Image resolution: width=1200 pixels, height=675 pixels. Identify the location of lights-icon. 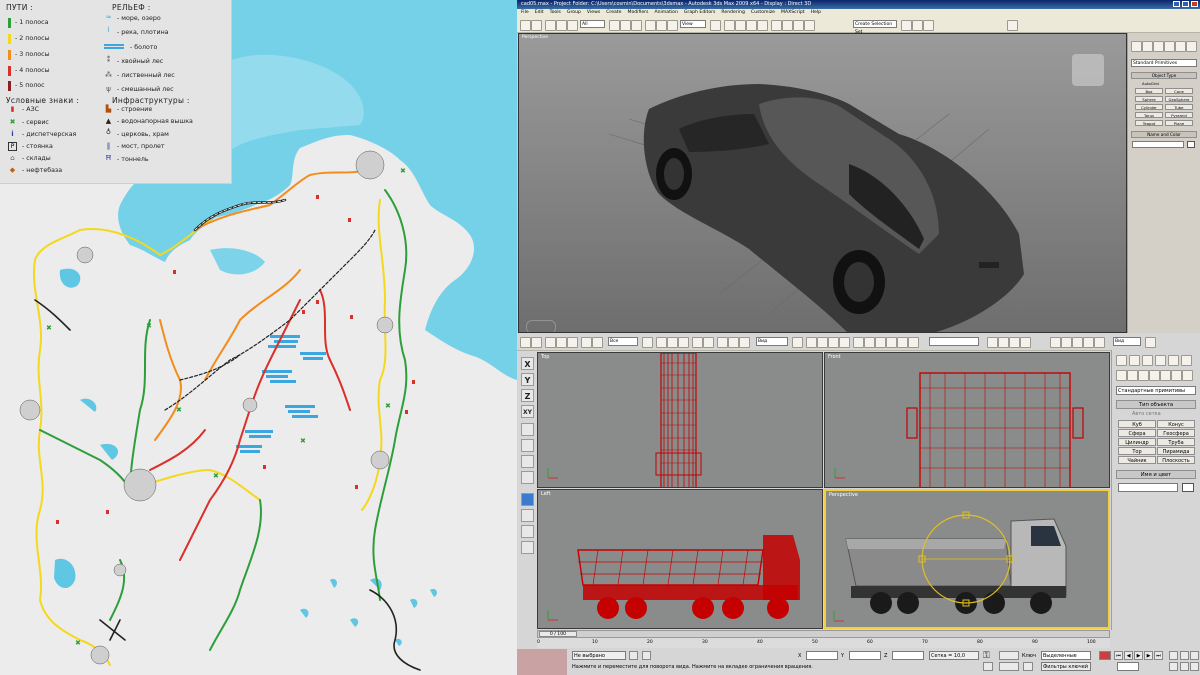
(1143, 375).